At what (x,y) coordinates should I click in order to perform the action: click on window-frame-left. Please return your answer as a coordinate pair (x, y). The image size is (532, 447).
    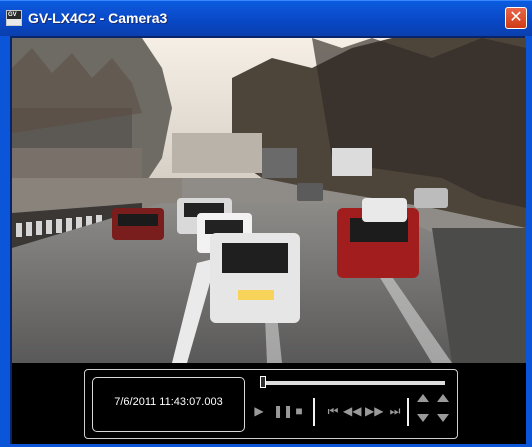
    Looking at the image, I should click on (5, 241).